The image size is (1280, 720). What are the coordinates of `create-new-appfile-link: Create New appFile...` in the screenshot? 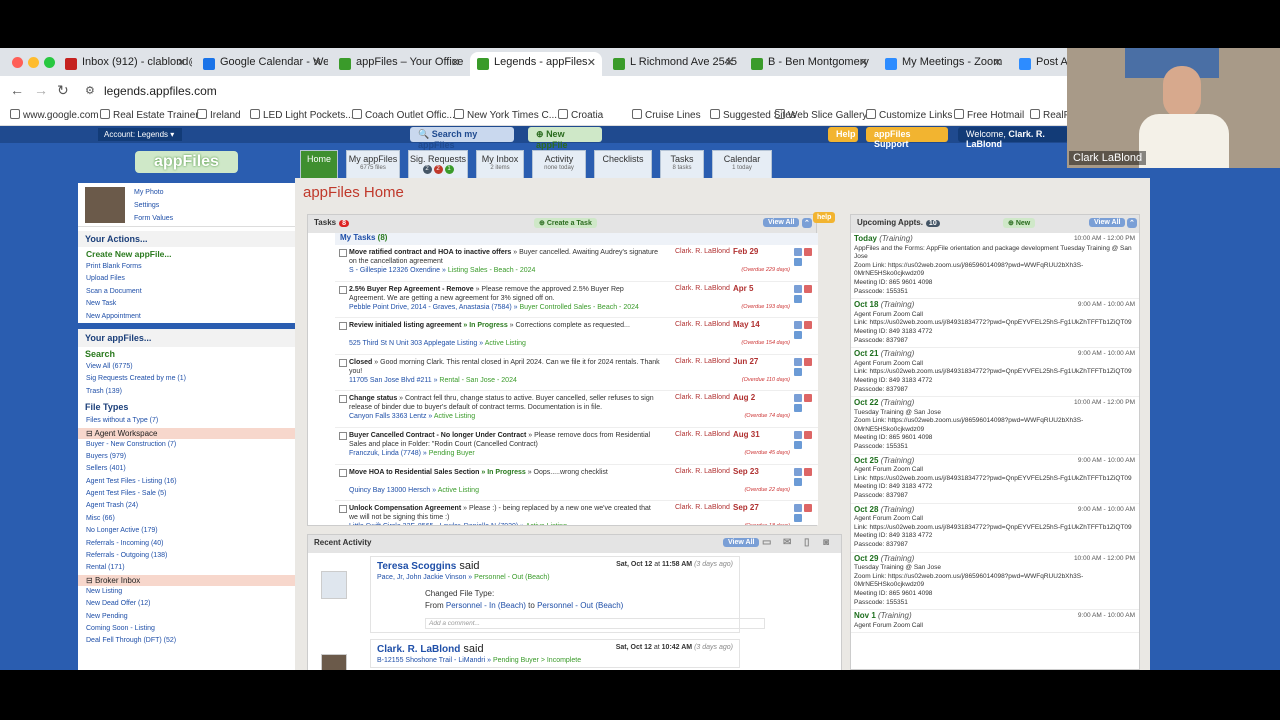 It's located at (186, 254).